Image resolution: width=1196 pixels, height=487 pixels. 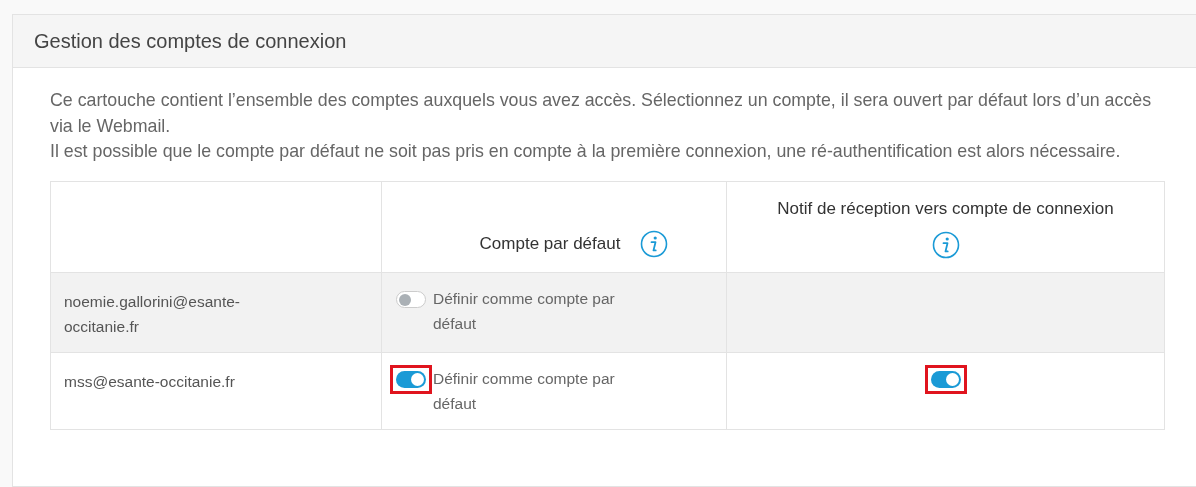 I want to click on panel-title: Gestion des comptes de connexion, so click(x=190, y=41).